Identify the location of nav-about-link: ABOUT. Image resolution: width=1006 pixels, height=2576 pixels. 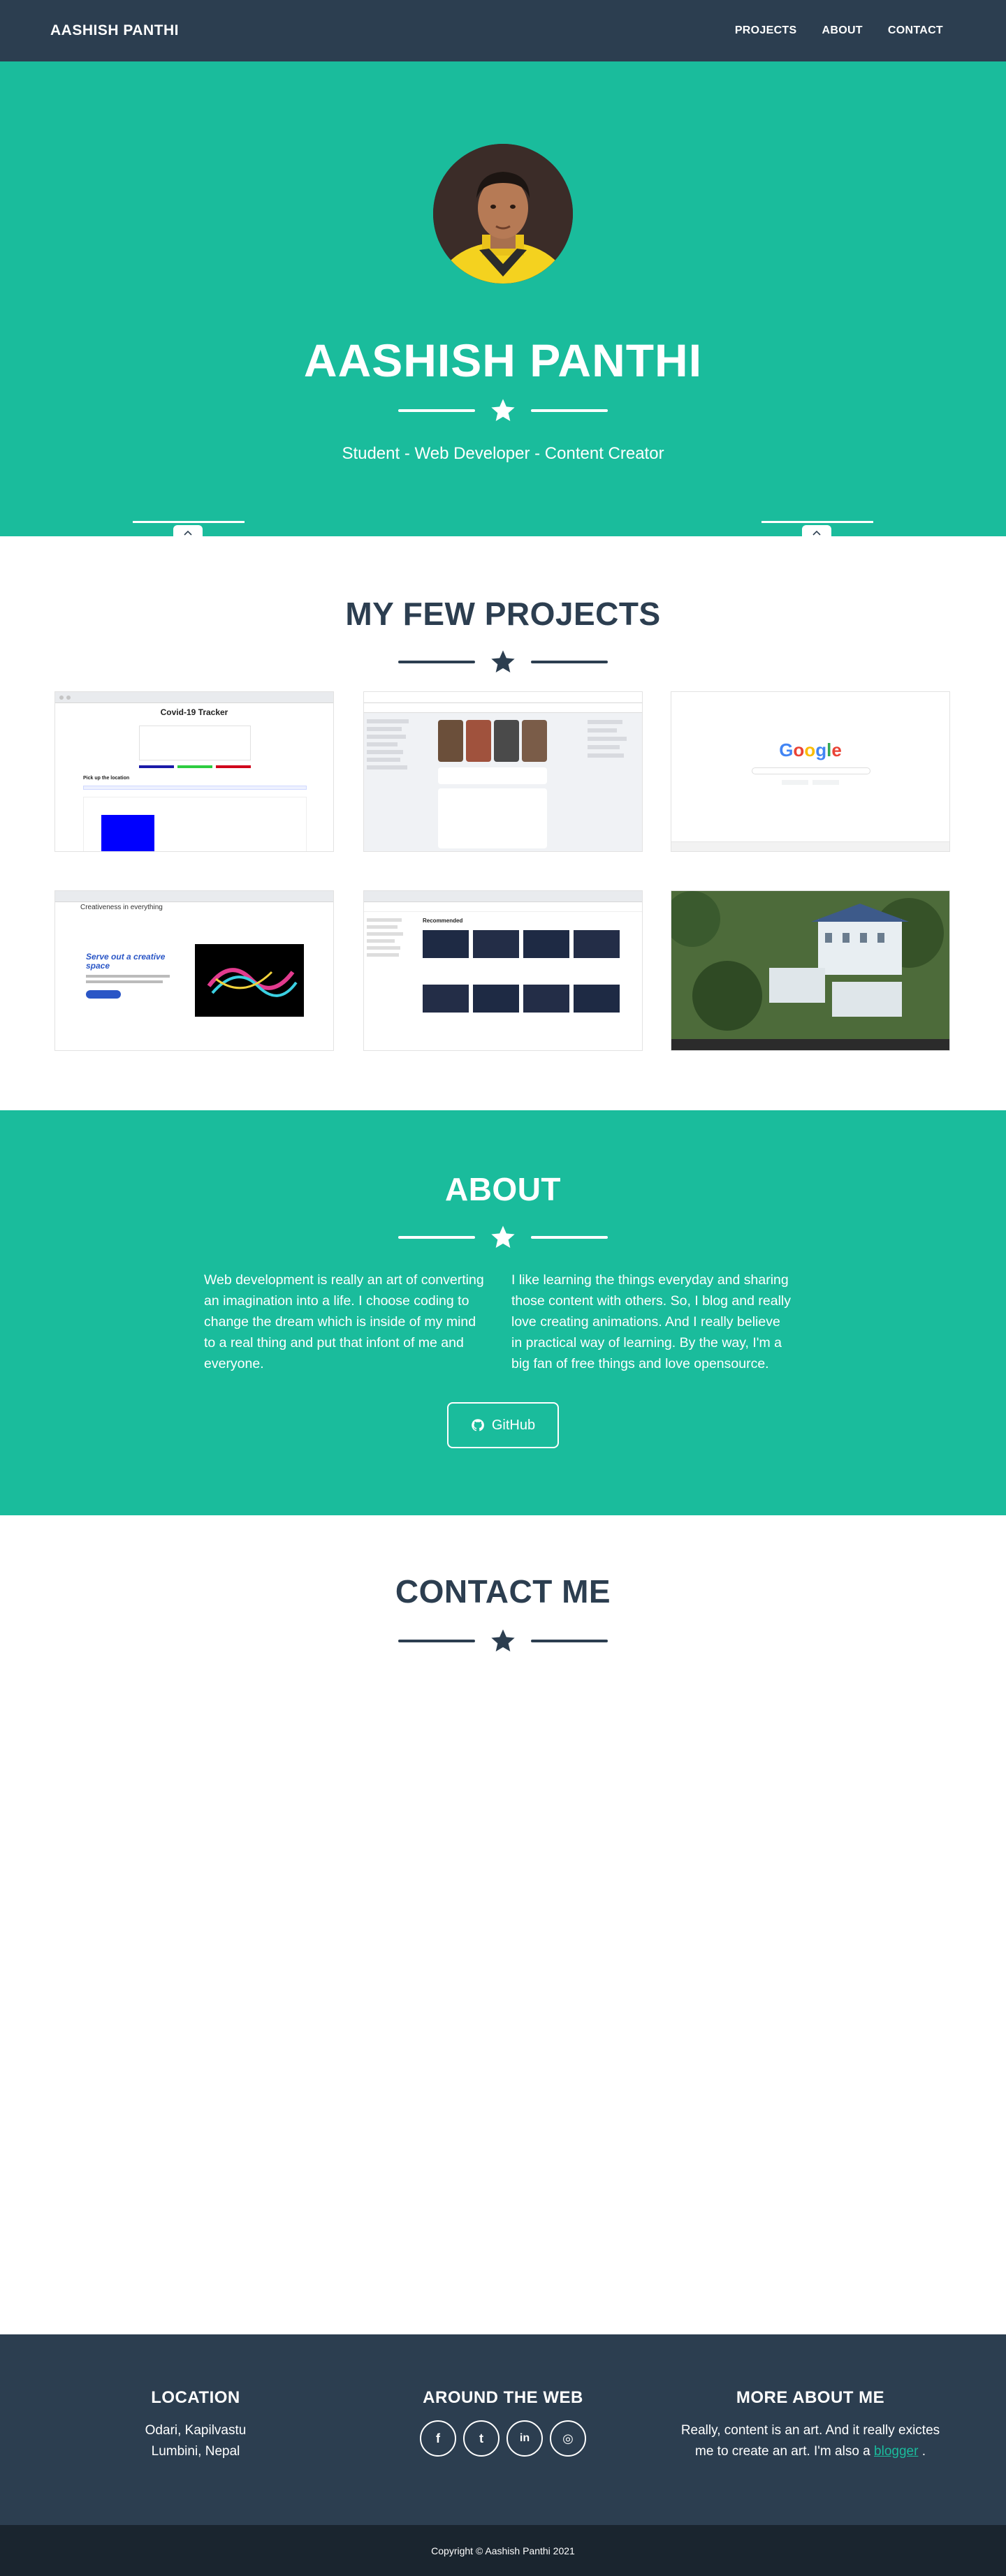
(842, 31).